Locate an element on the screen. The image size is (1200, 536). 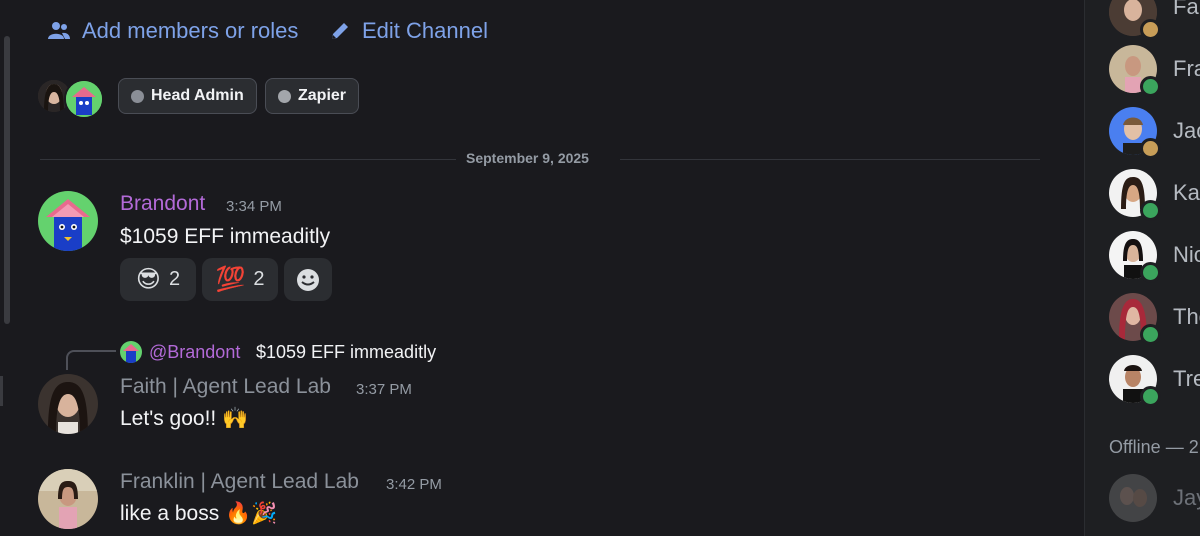
add-members-button: Add members or roles is located at coordinates (173, 31).